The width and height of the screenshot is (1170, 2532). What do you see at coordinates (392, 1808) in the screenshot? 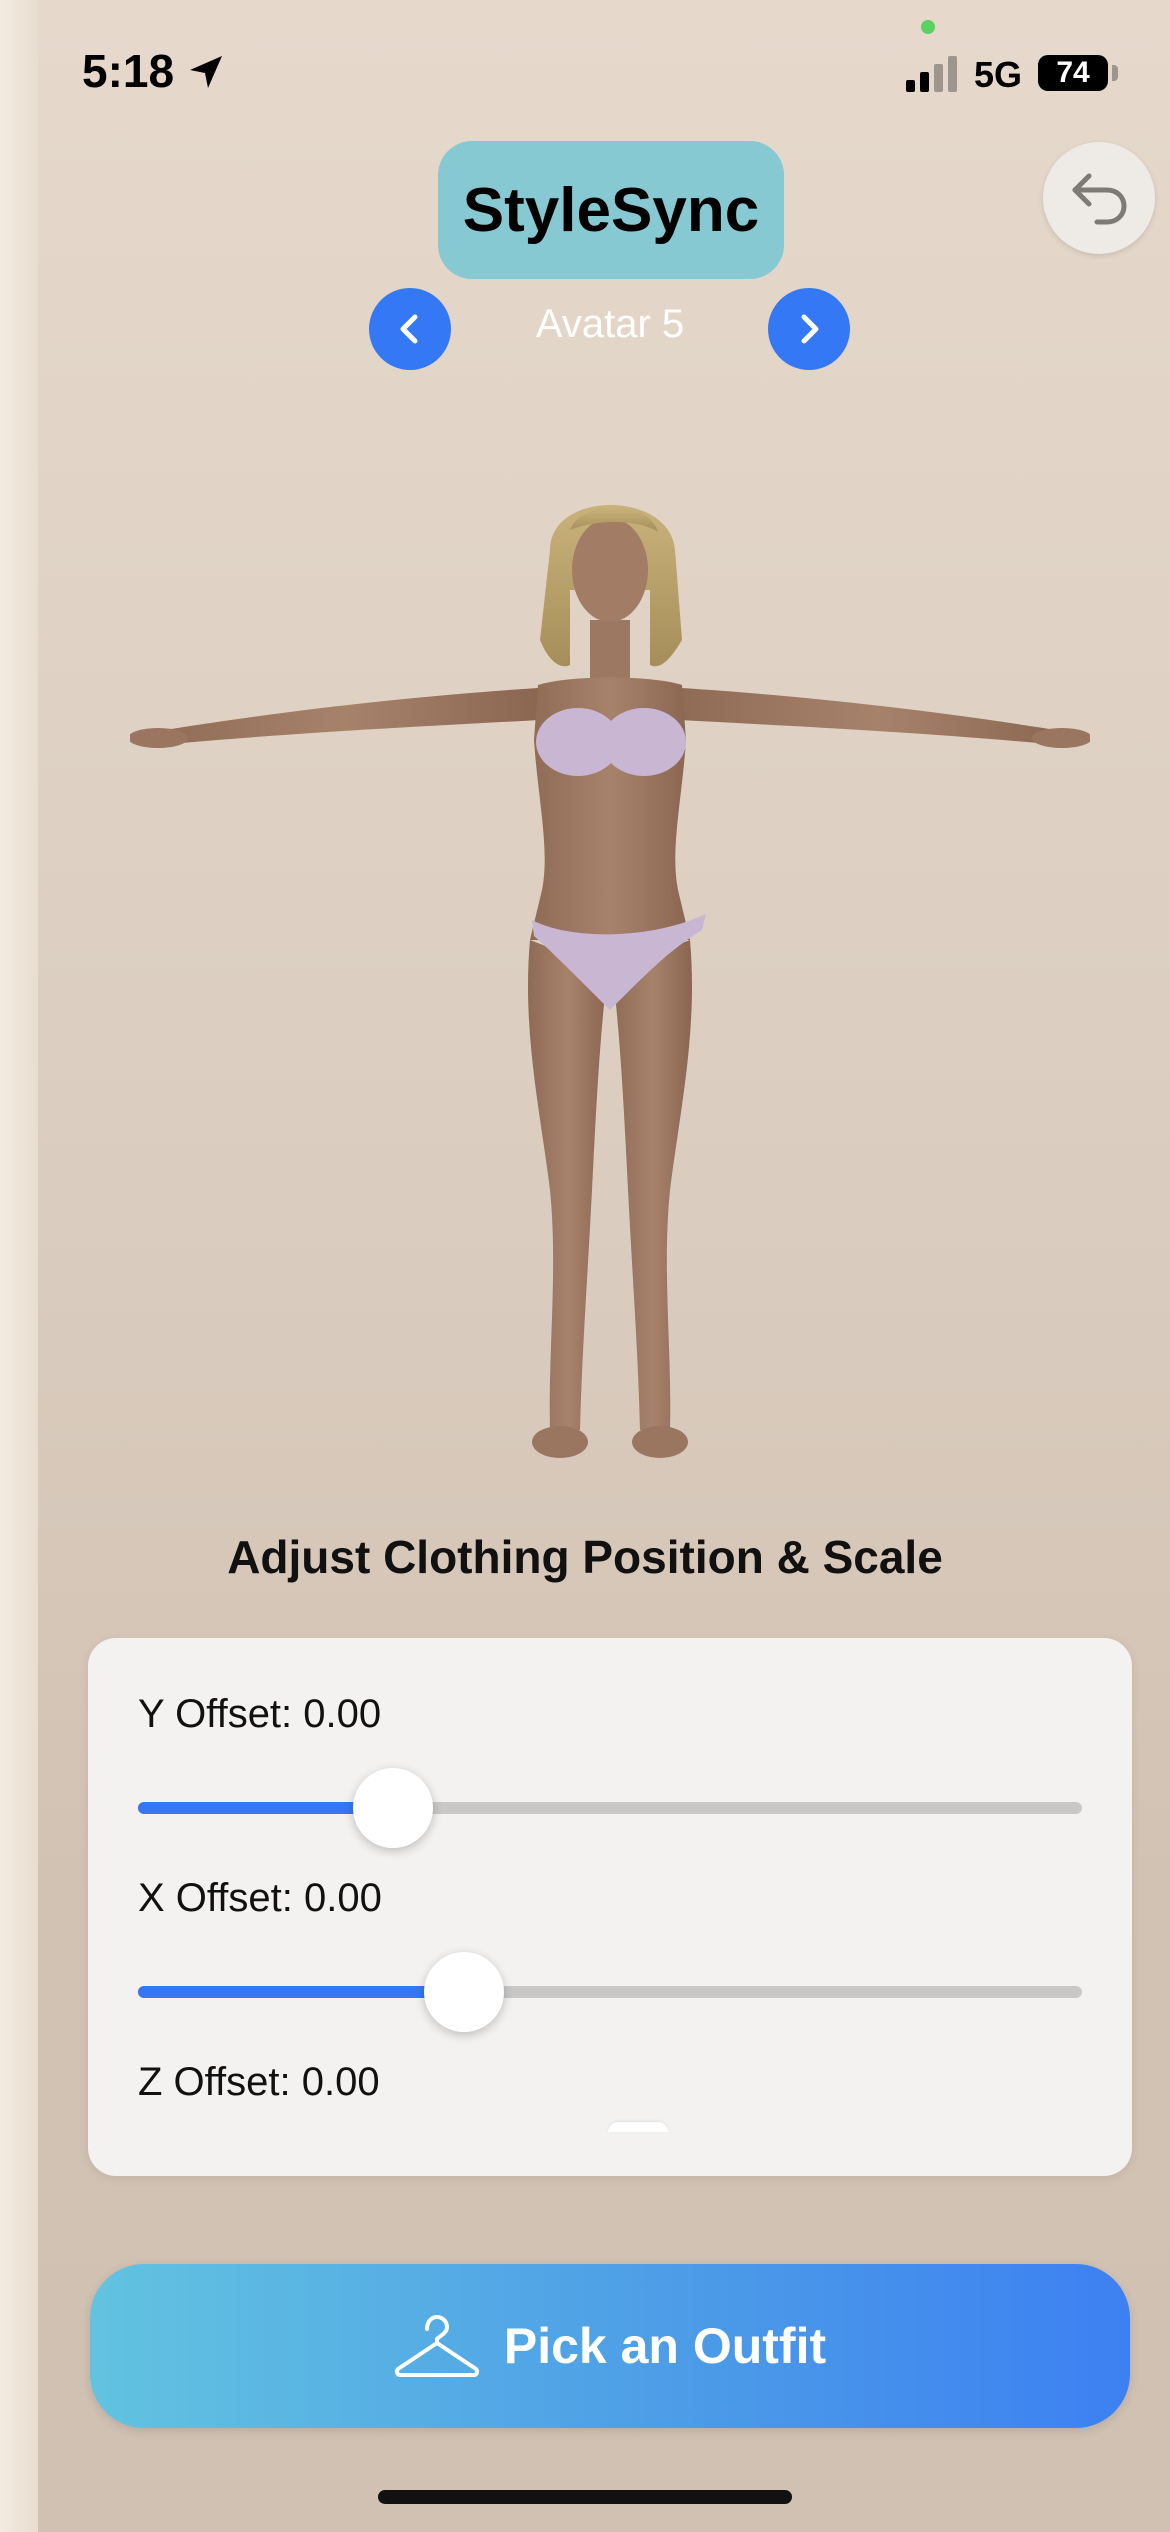
I see `y-offset-thumb` at bounding box center [392, 1808].